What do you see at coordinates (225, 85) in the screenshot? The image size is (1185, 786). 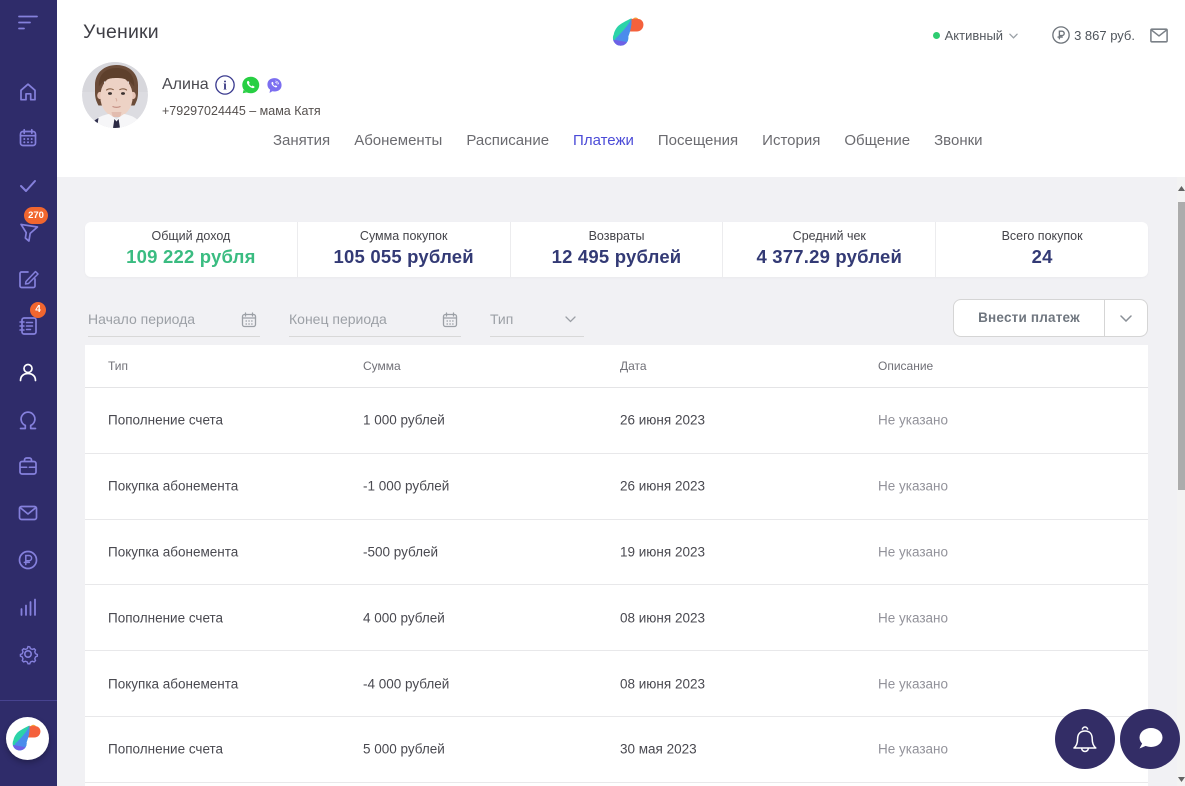 I see `svg-text: i` at bounding box center [225, 85].